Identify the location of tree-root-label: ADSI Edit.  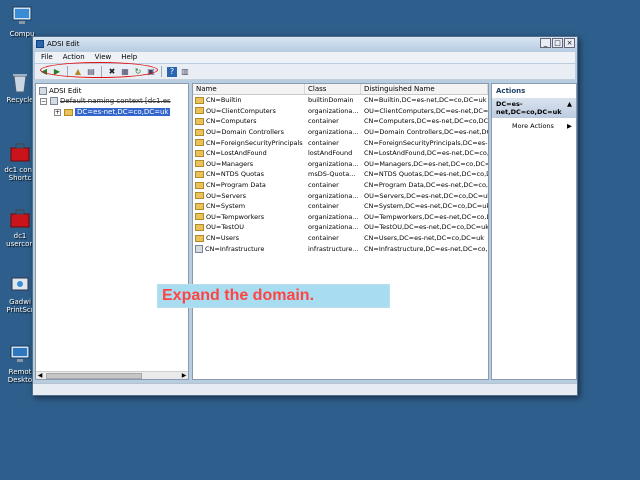
(65, 91).